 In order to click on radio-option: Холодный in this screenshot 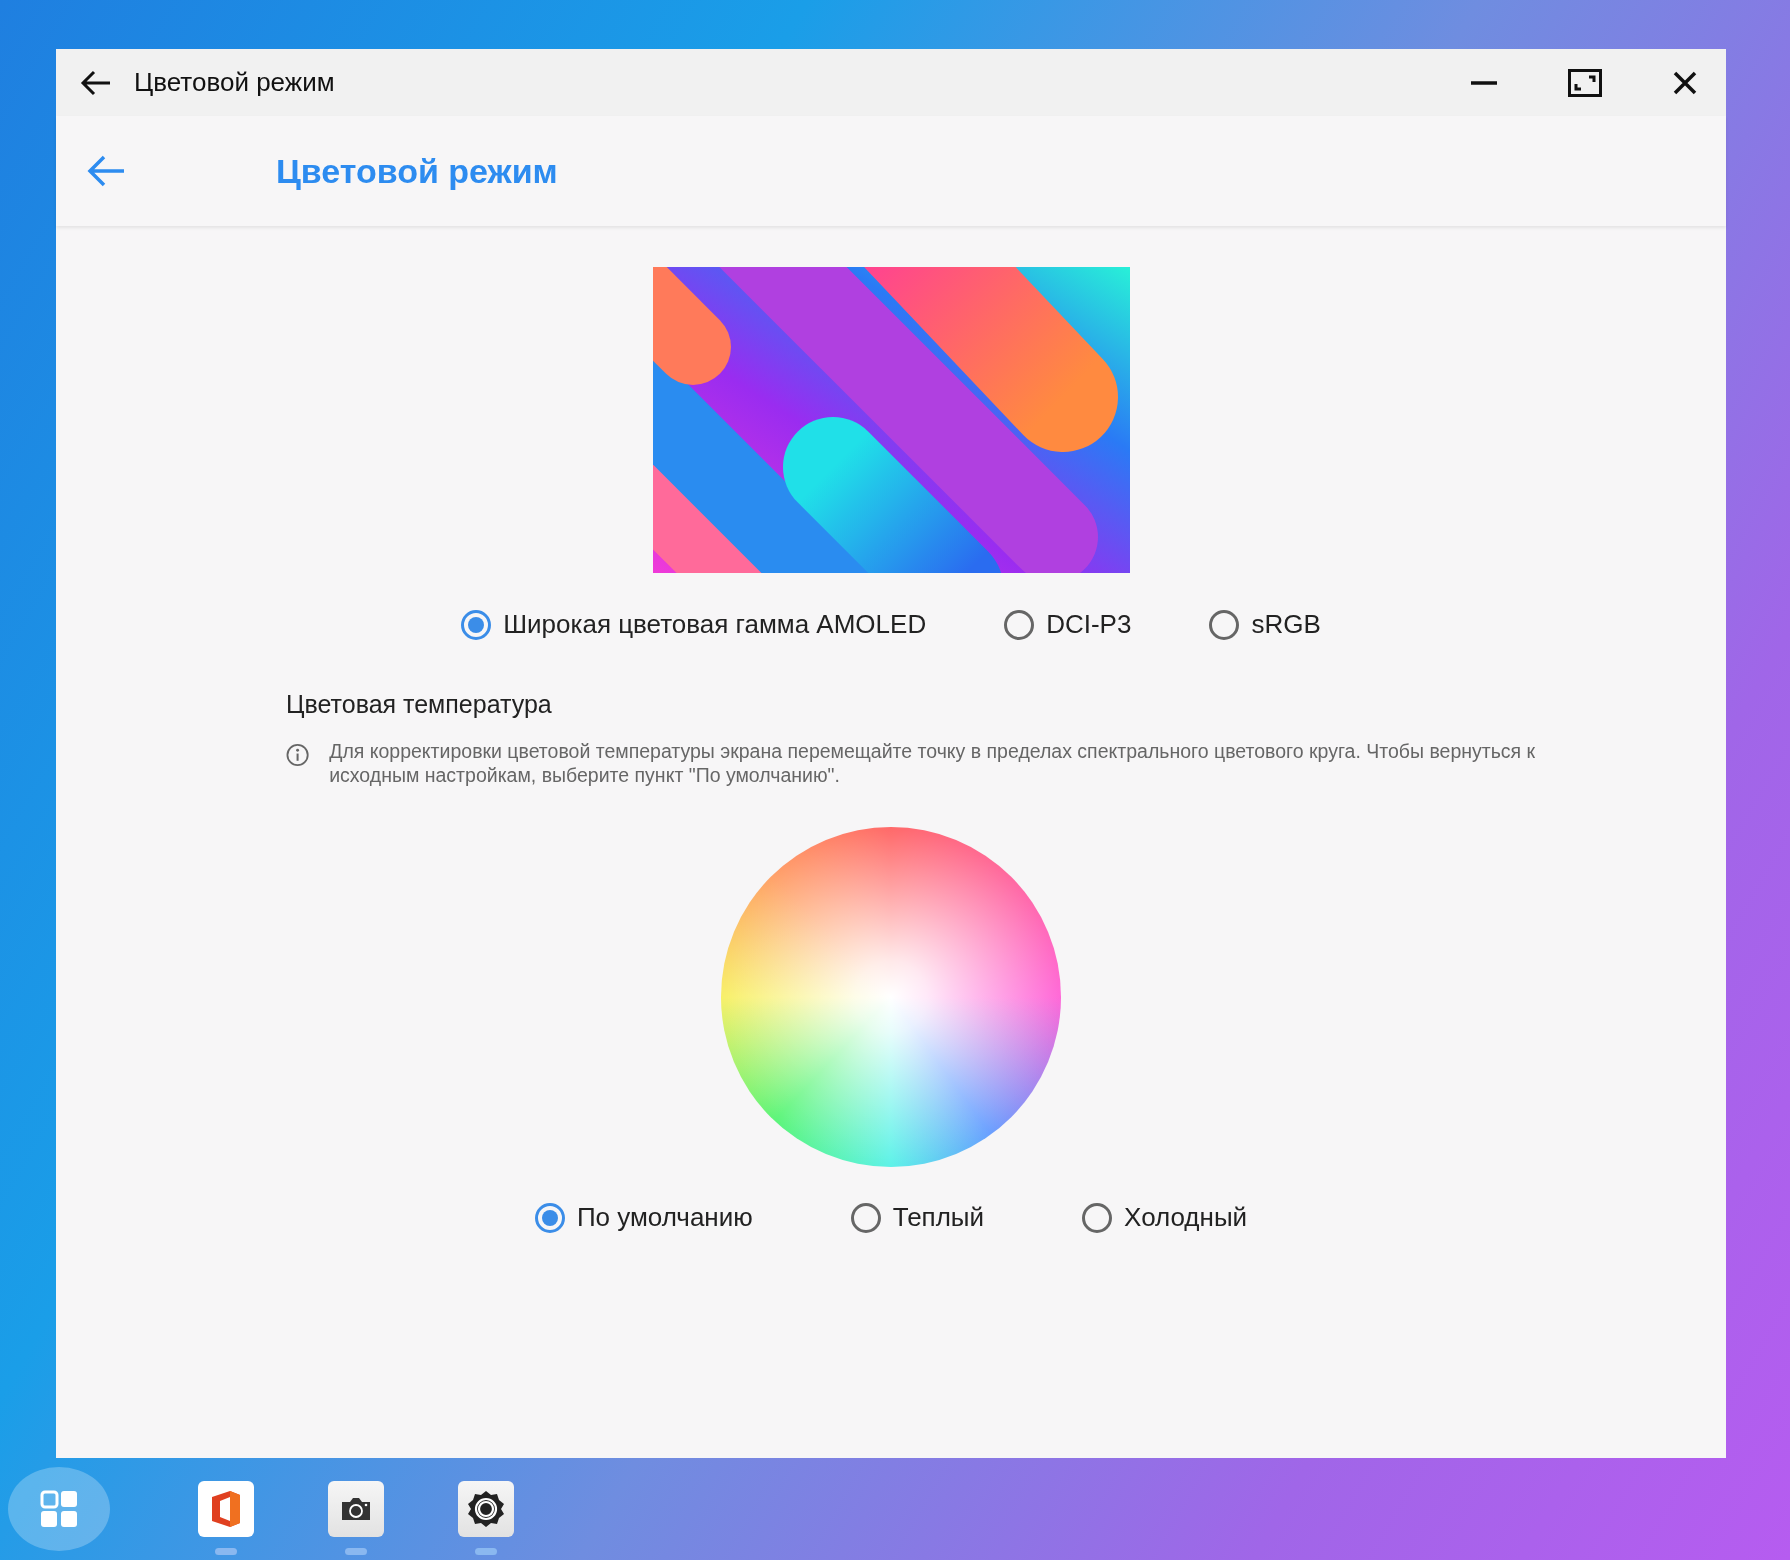, I will do `click(1165, 1217)`.